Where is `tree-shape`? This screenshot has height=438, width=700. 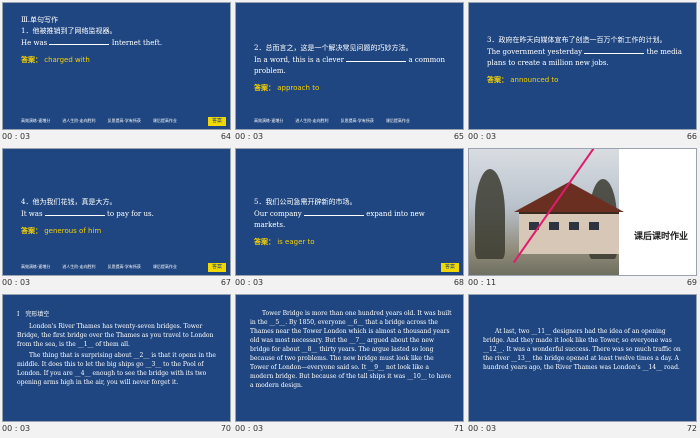
tree-shape is located at coordinates (490, 214).